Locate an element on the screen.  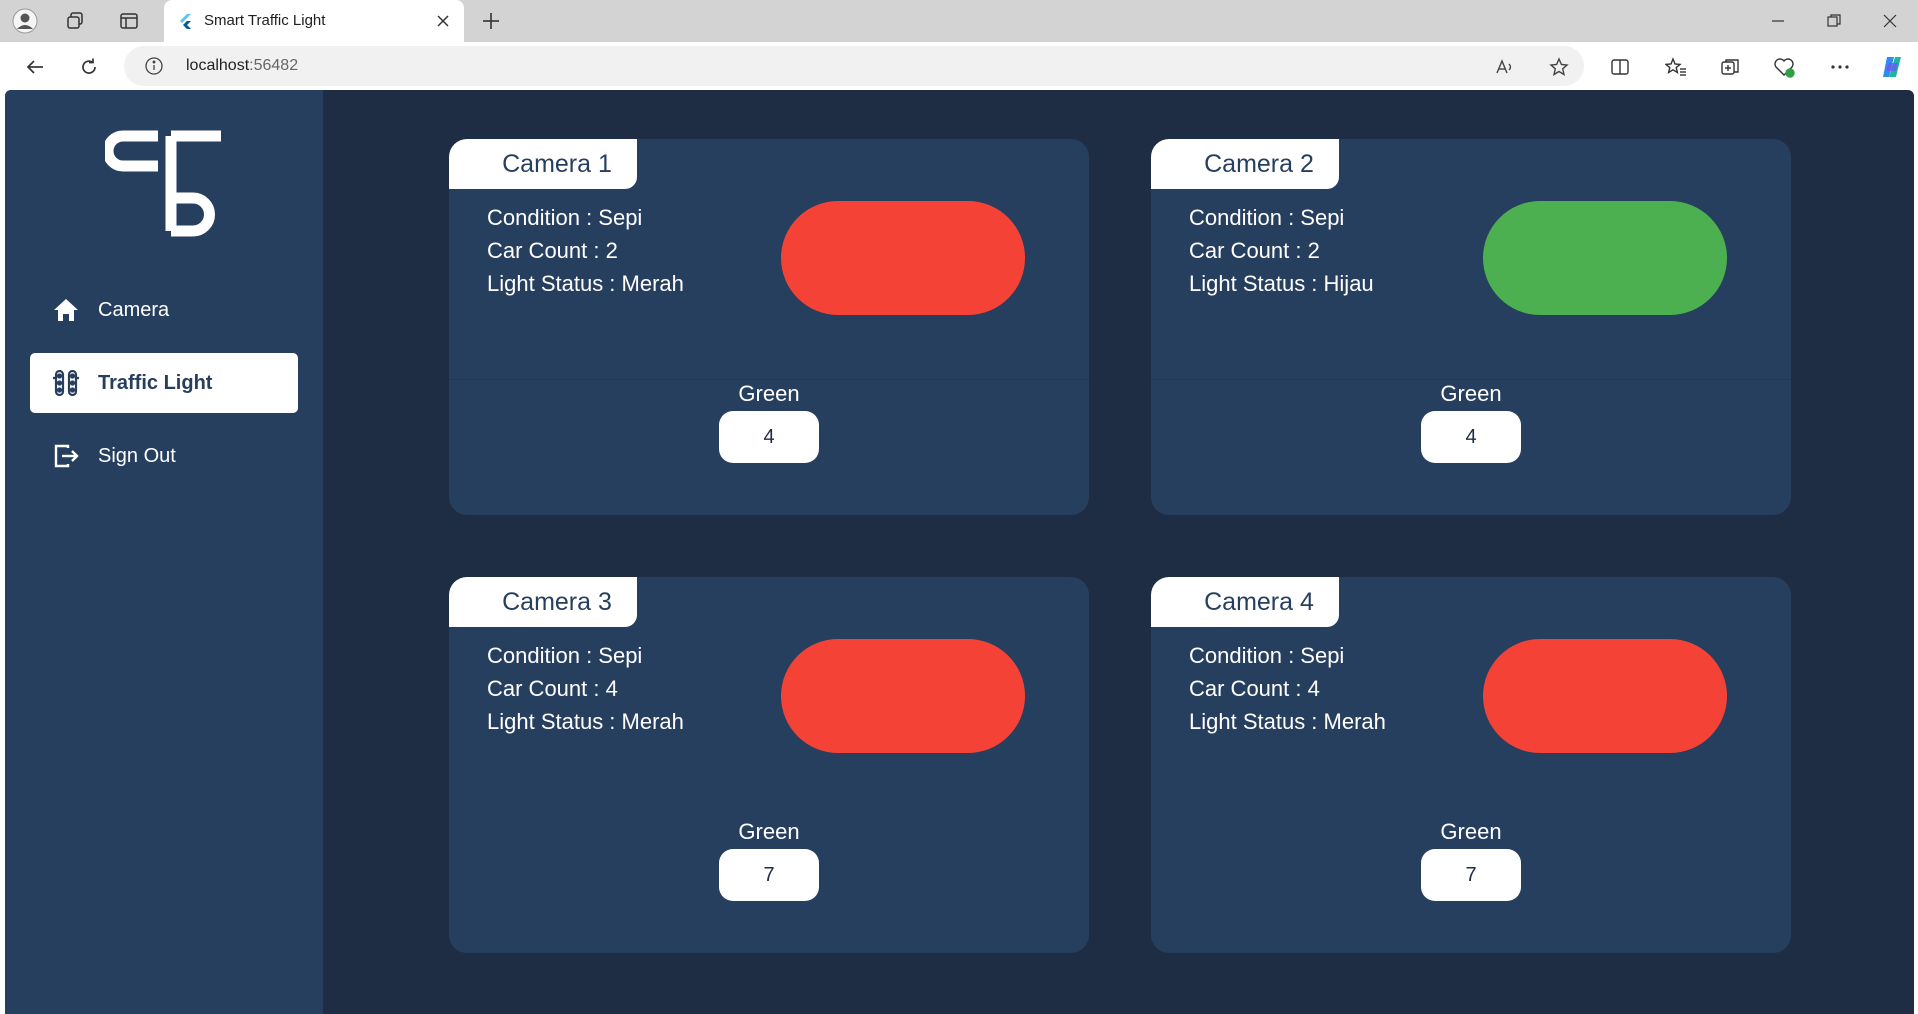
sidebar-item-sign-out: Sign Out is located at coordinates (164, 456).